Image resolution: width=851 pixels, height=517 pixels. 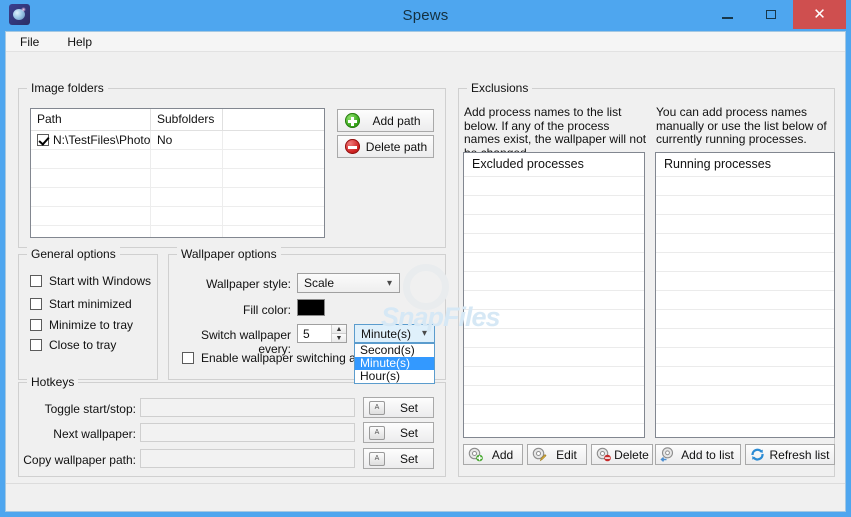 What do you see at coordinates (91, 140) in the screenshot?
I see `row-path-cell: N:\TestFiles\Photos` at bounding box center [91, 140].